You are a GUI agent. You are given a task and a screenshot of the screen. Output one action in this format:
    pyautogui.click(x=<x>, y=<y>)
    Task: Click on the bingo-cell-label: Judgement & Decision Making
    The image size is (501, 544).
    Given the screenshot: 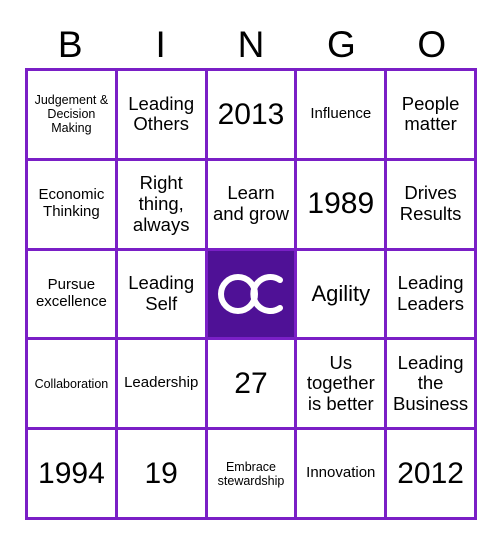 What is the action you would take?
    pyautogui.click(x=71, y=114)
    